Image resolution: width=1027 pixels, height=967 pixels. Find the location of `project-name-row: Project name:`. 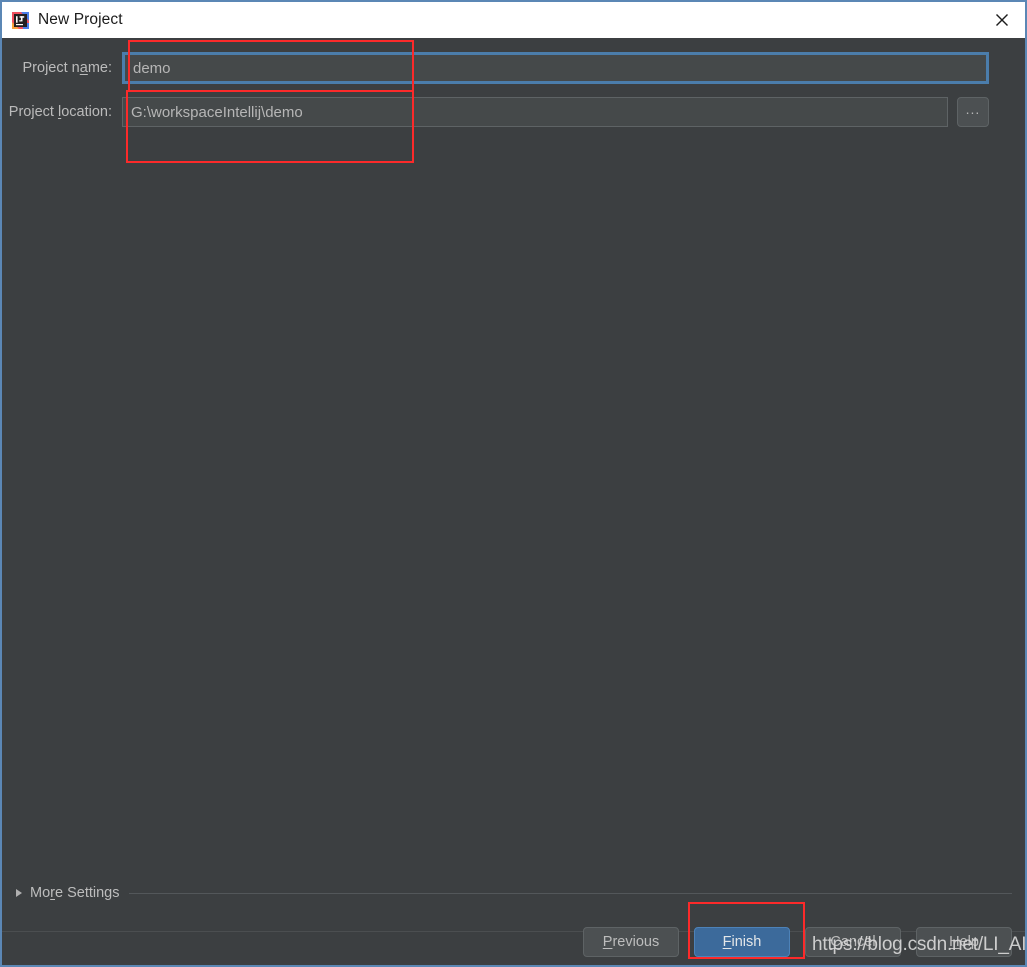

project-name-row: Project name: is located at coordinates (513, 68).